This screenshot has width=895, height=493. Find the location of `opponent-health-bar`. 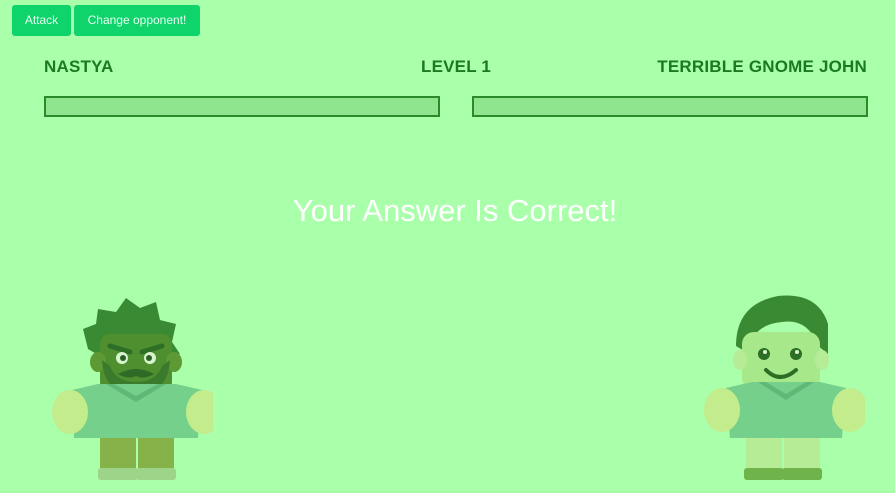

opponent-health-bar is located at coordinates (670, 106).